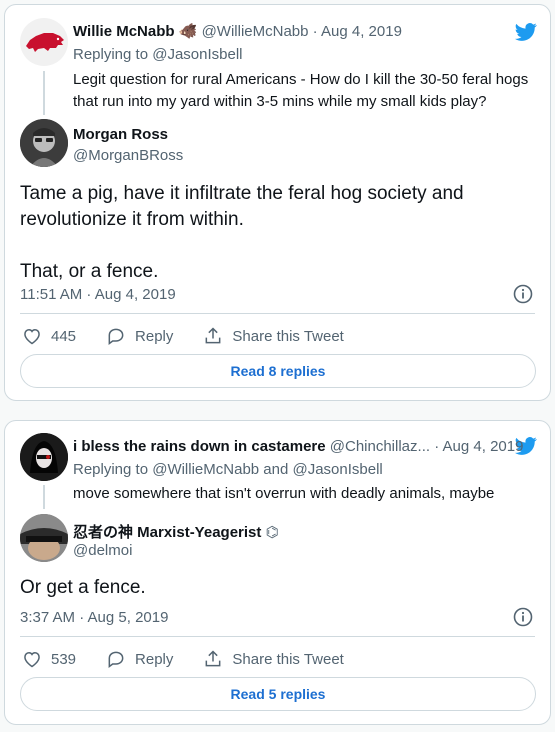 This screenshot has width=555, height=732. I want to click on tweet-text-line: That, or a fence., so click(89, 271).